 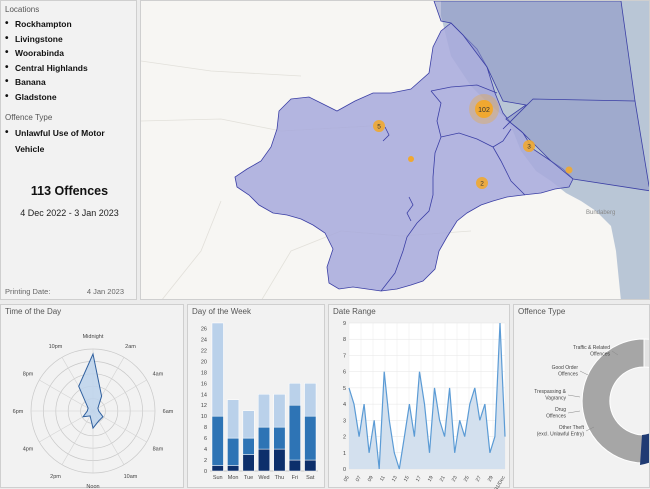 I want to click on cluster-label: 2, so click(x=482, y=184).